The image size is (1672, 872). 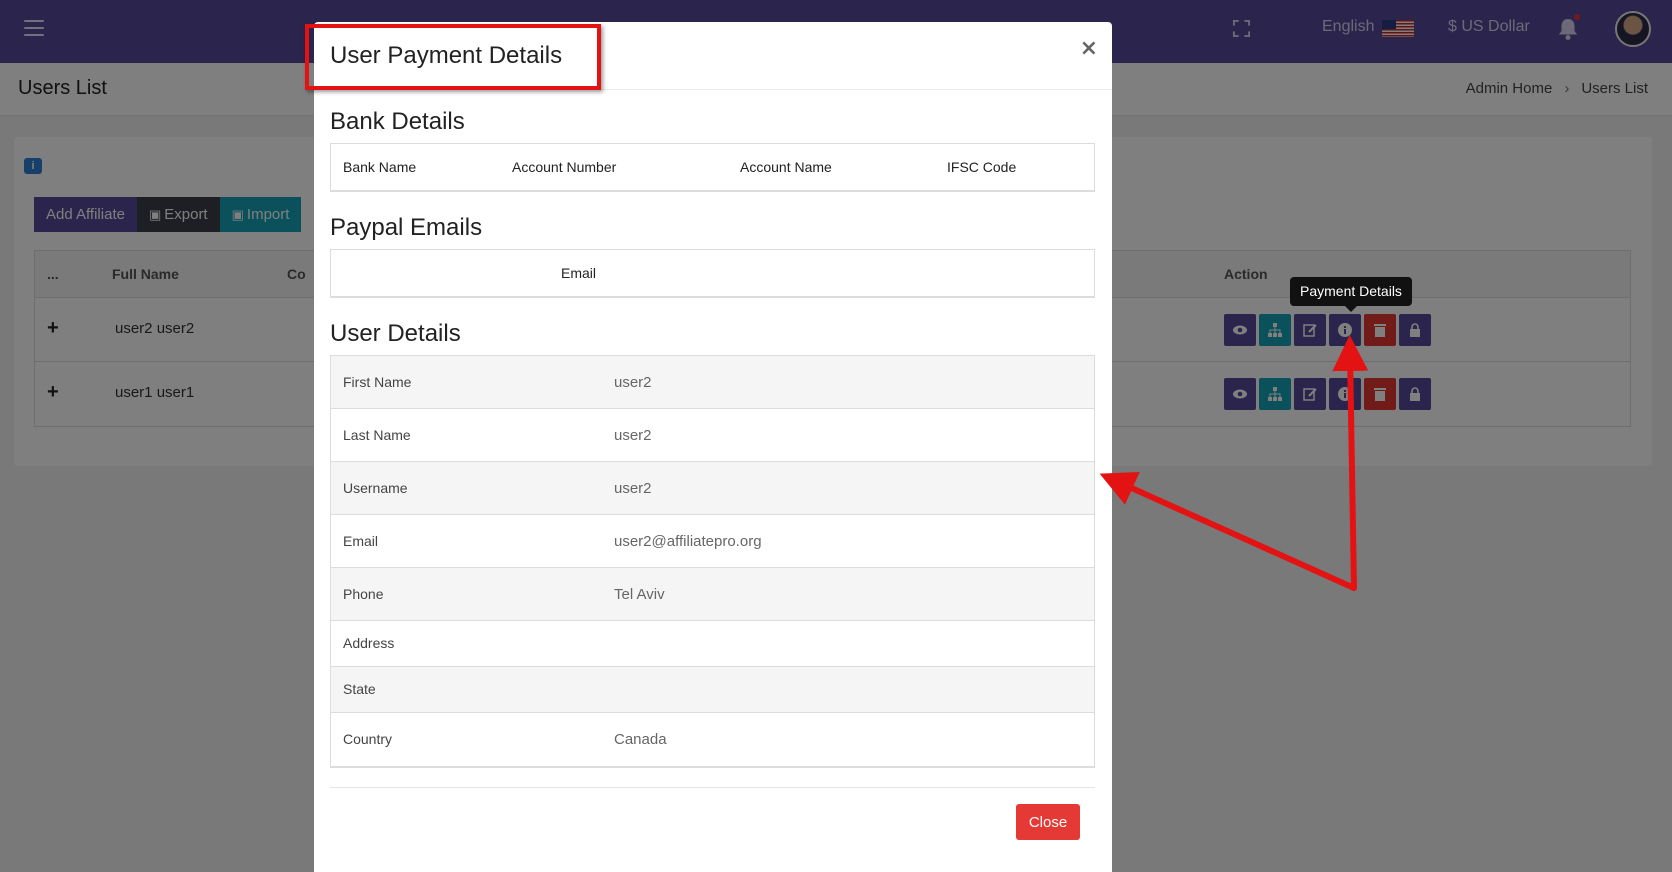 What do you see at coordinates (712, 382) in the screenshot?
I see `detail-row-first-name: First Name user2` at bounding box center [712, 382].